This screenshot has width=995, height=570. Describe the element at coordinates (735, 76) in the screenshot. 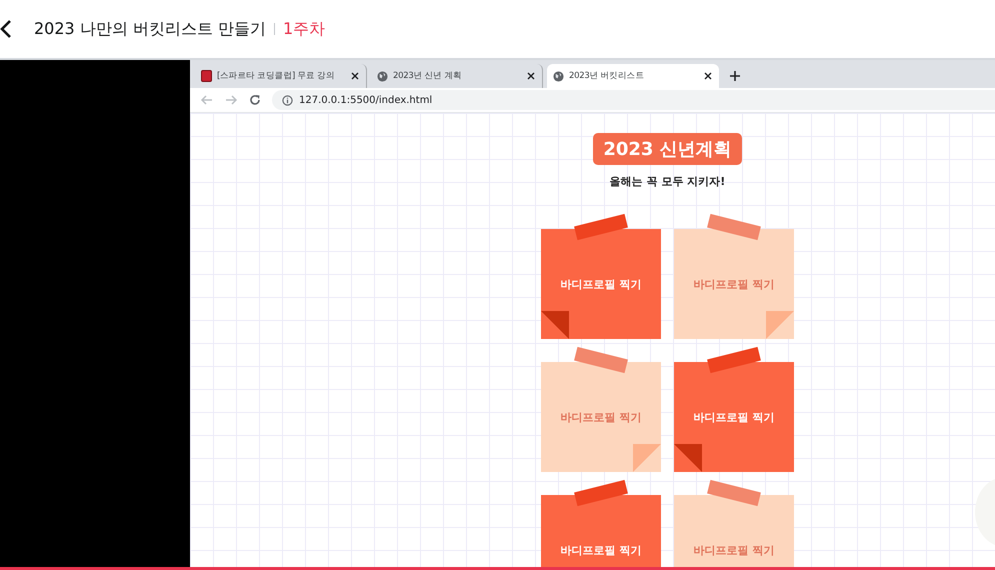

I see `new-tab-button` at that location.